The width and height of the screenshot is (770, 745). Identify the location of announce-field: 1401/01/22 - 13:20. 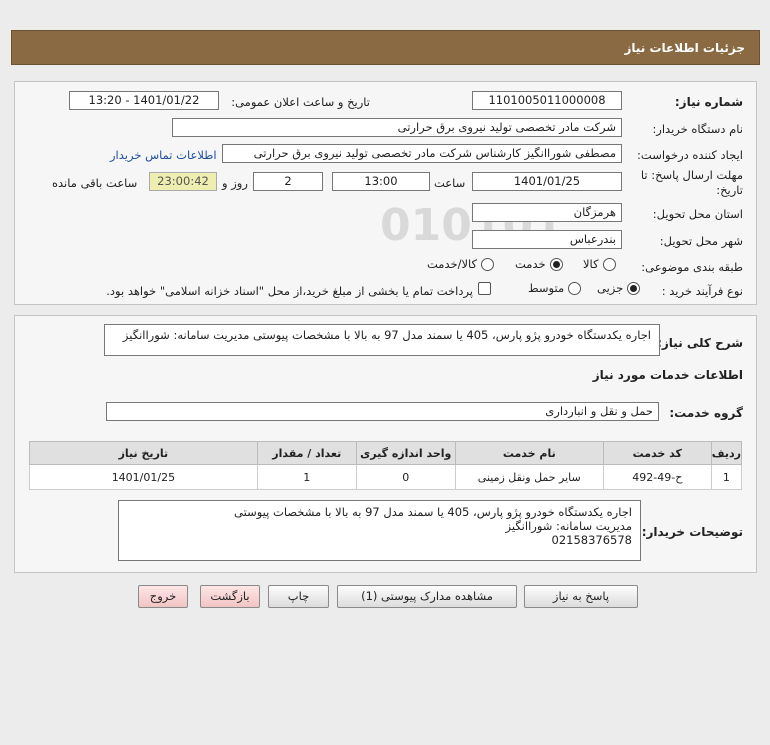
(144, 100).